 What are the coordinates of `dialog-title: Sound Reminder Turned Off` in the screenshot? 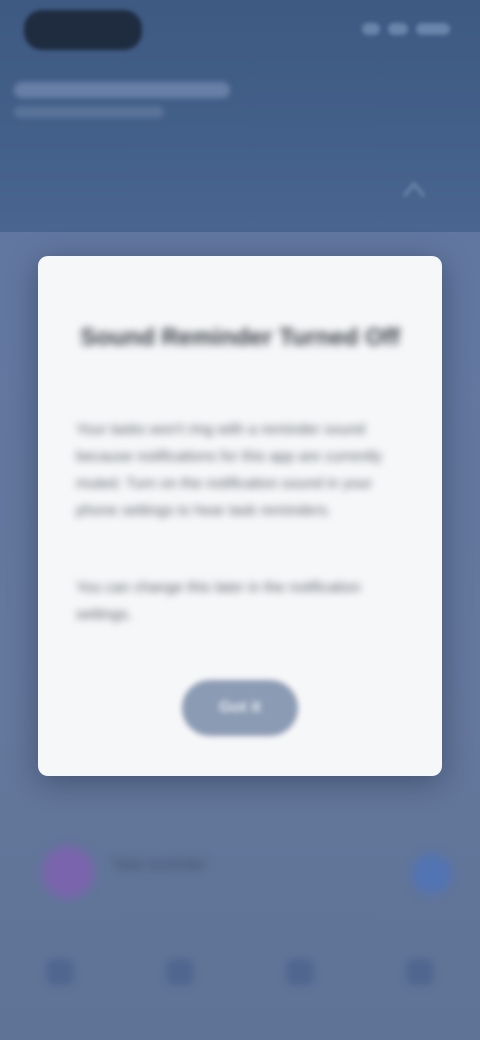 It's located at (240, 337).